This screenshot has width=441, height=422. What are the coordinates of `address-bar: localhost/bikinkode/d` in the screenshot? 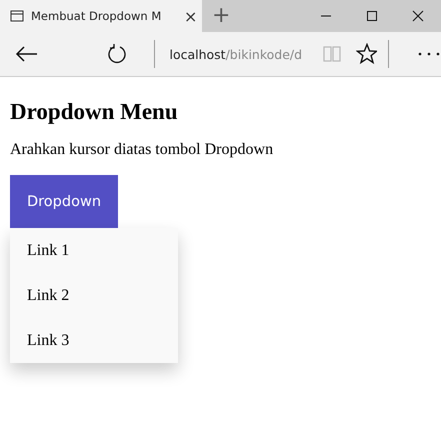 It's located at (238, 54).